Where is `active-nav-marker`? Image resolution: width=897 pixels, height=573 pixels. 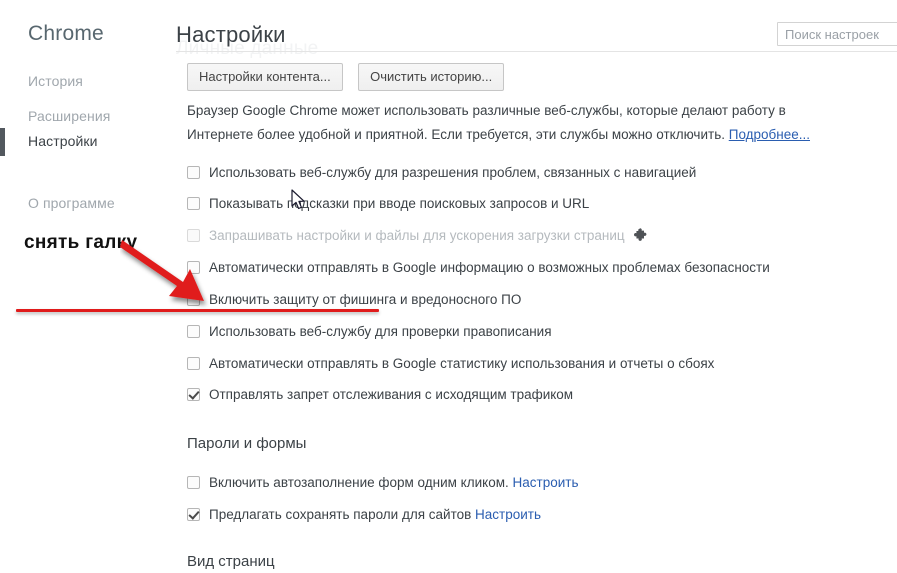
active-nav-marker is located at coordinates (2, 142).